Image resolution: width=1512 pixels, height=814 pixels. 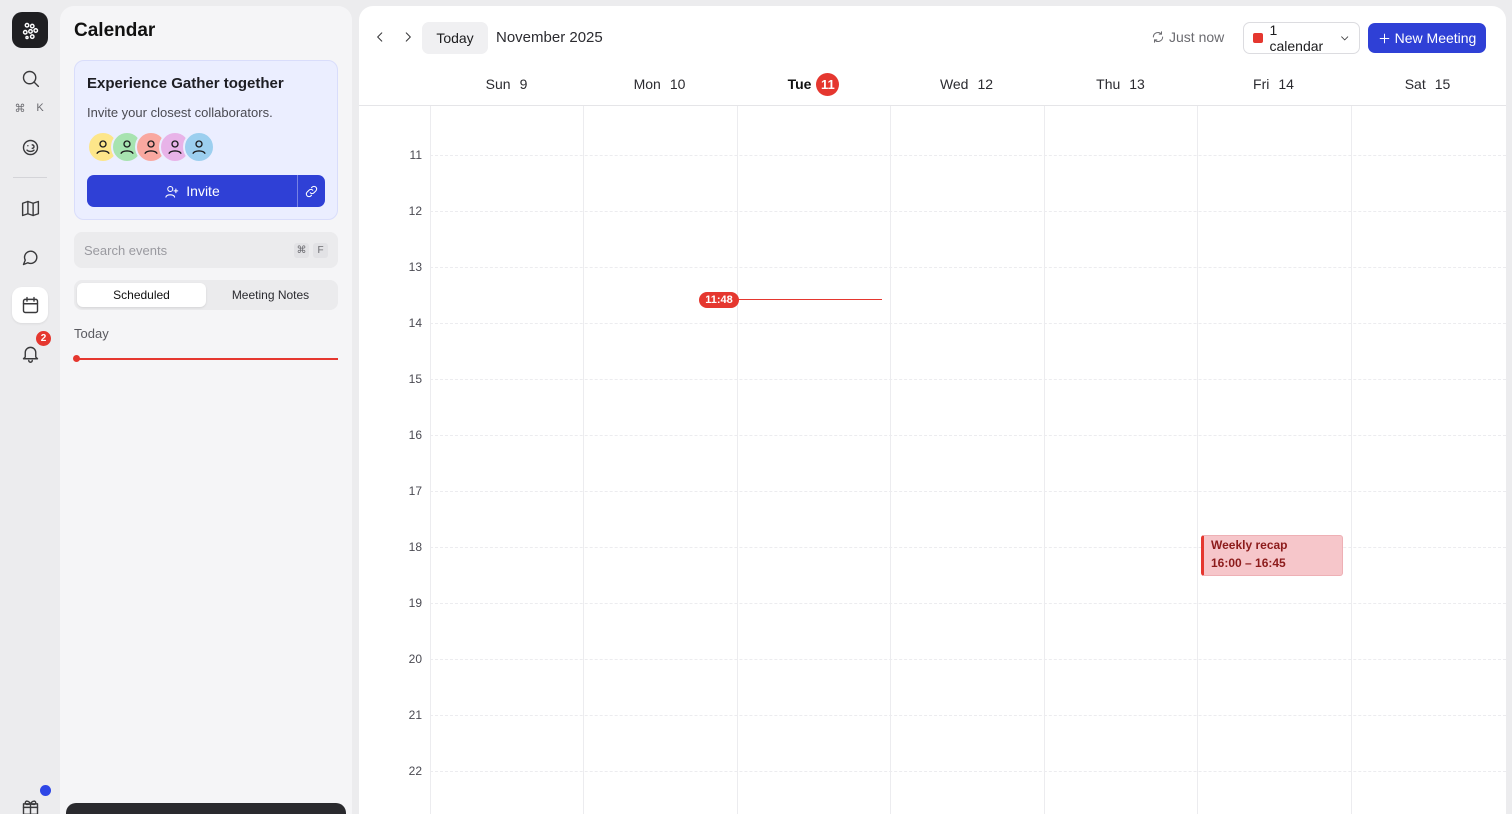 I want to click on add-user-icon, so click(x=172, y=191).